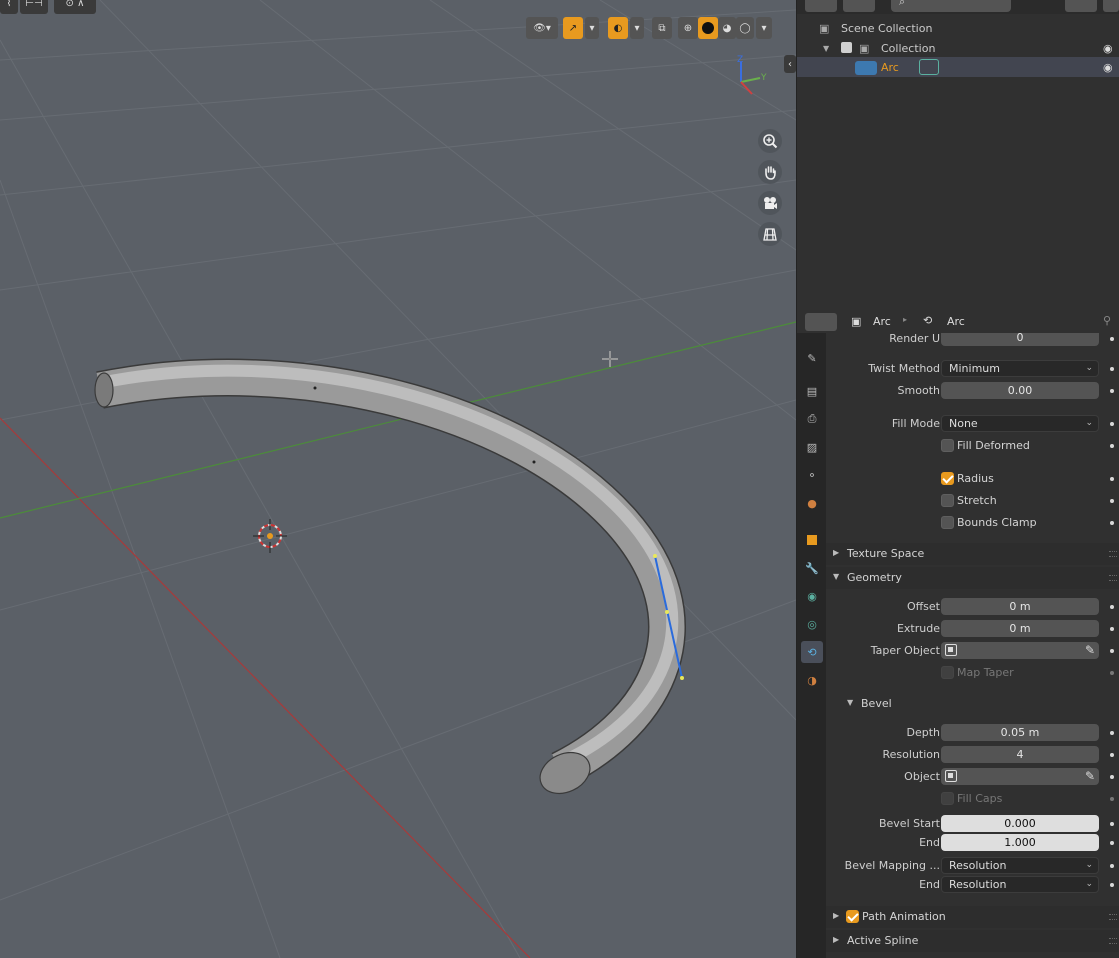 This screenshot has width=1119, height=958. I want to click on resolution-field: 4, so click(1020, 754).